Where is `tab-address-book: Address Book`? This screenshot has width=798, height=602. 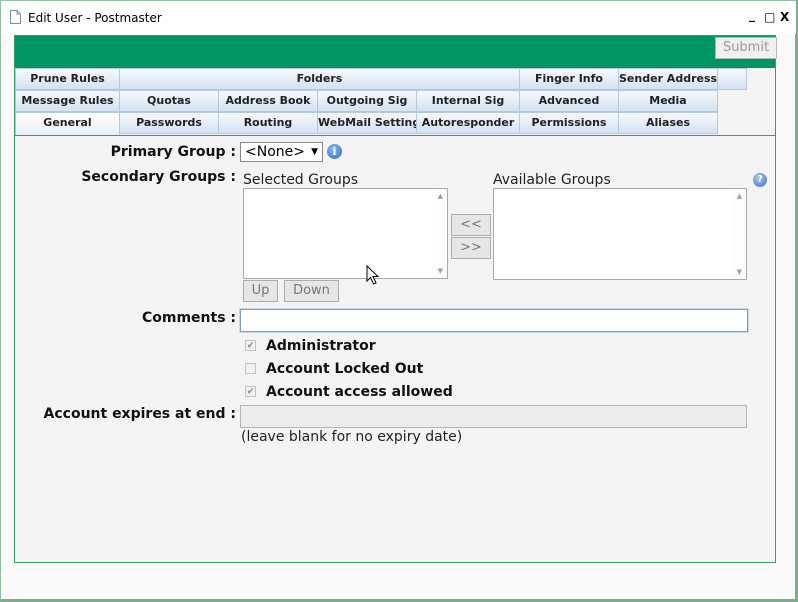
tab-address-book: Address Book is located at coordinates (268, 101).